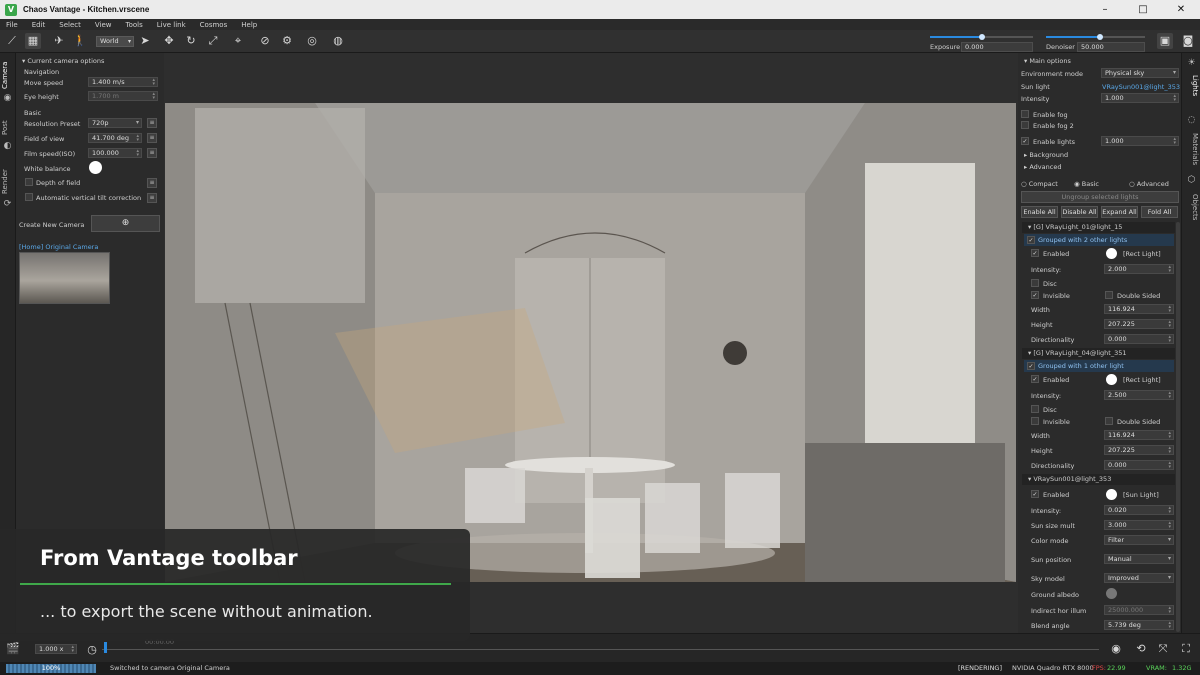 The height and width of the screenshot is (675, 1200). Describe the element at coordinates (1140, 73) in the screenshot. I see `env-mode-select: Physical sky` at that location.